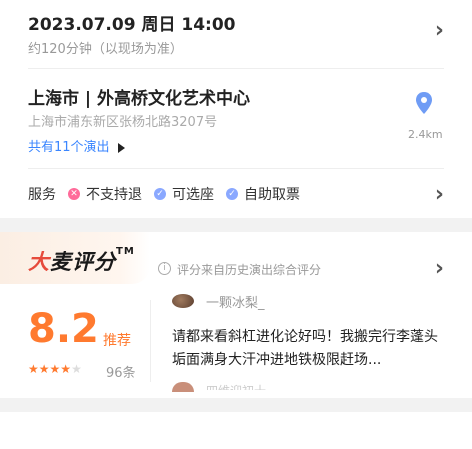  What do you see at coordinates (132, 22) in the screenshot?
I see `show-date: 2023.07.09 周日 14:00` at bounding box center [132, 22].